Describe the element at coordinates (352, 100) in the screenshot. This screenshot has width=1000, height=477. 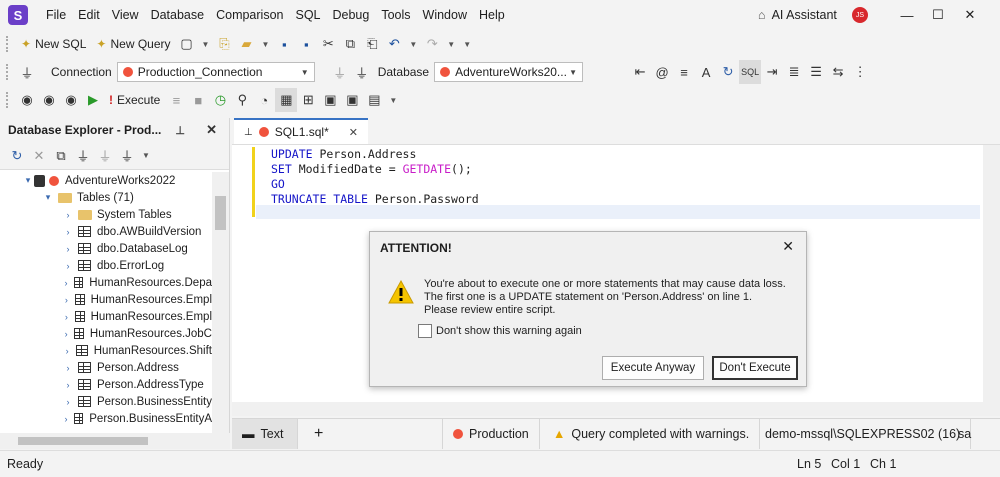
I see `export-icon: ▣` at that location.